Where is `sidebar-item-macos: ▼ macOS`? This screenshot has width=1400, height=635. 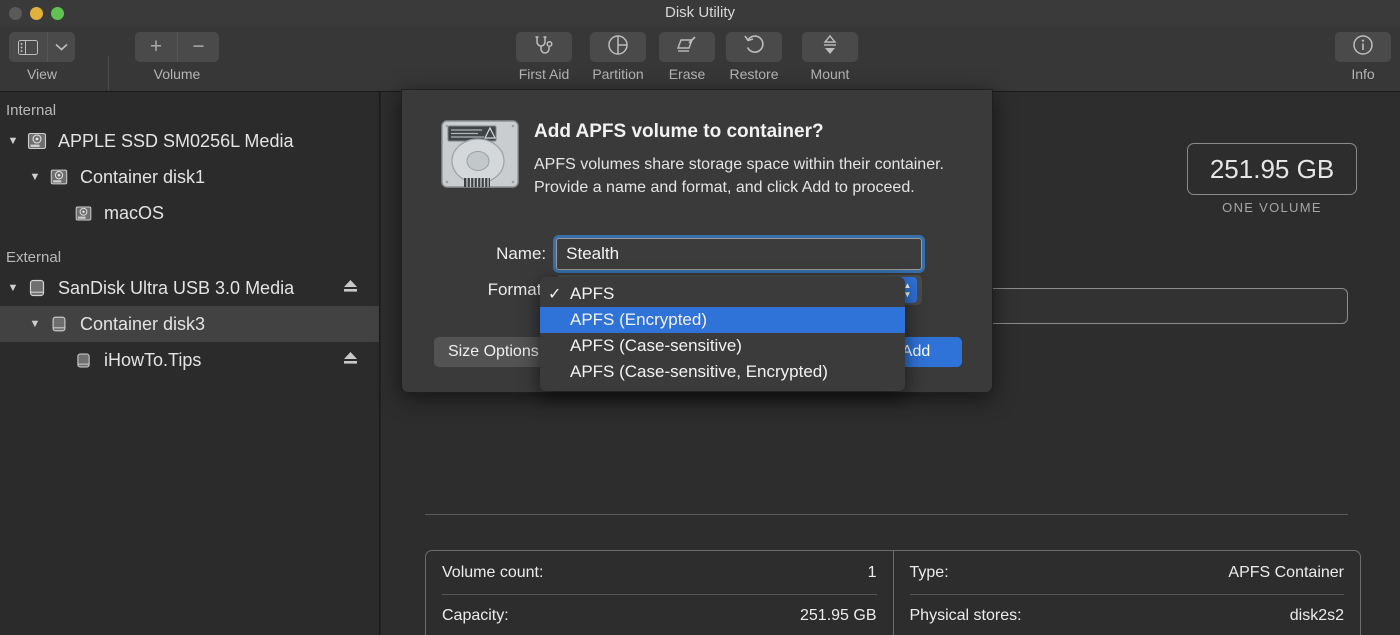
sidebar-item-macos: ▼ macOS is located at coordinates (189, 213).